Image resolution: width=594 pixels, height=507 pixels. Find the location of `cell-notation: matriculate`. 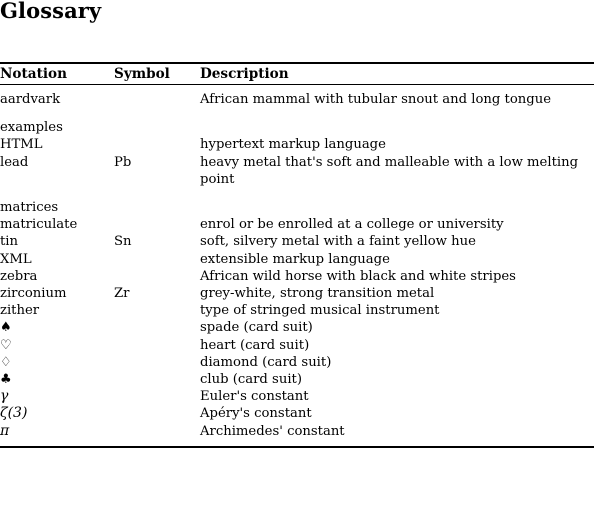

cell-notation: matriculate is located at coordinates (39, 225).